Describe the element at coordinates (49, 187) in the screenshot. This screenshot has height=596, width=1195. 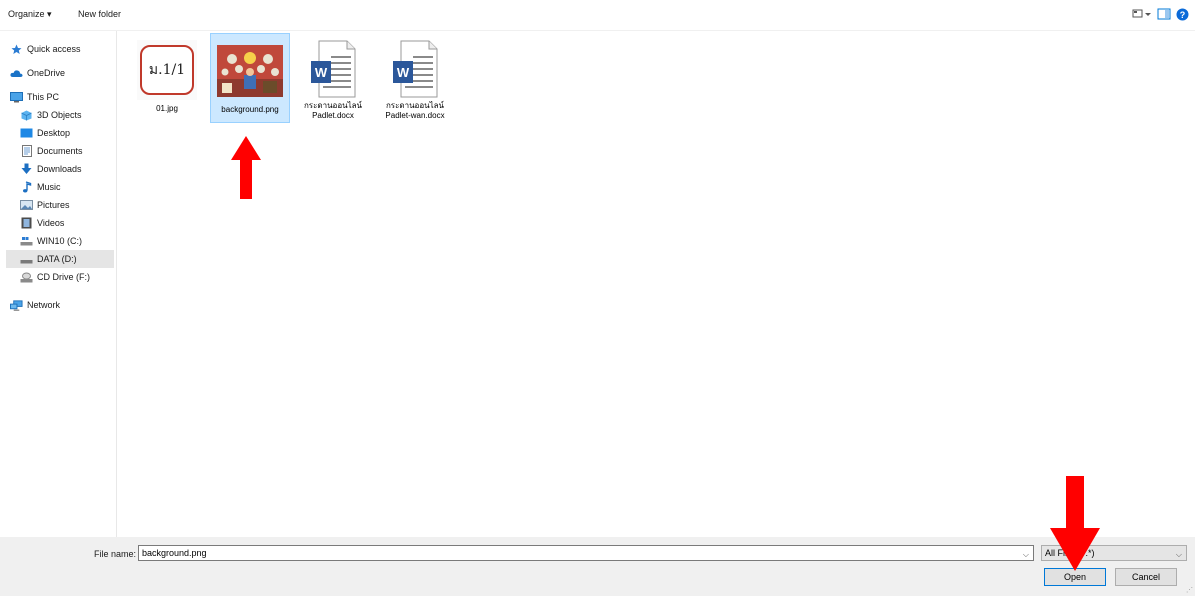
I see `nav-label: Music` at that location.